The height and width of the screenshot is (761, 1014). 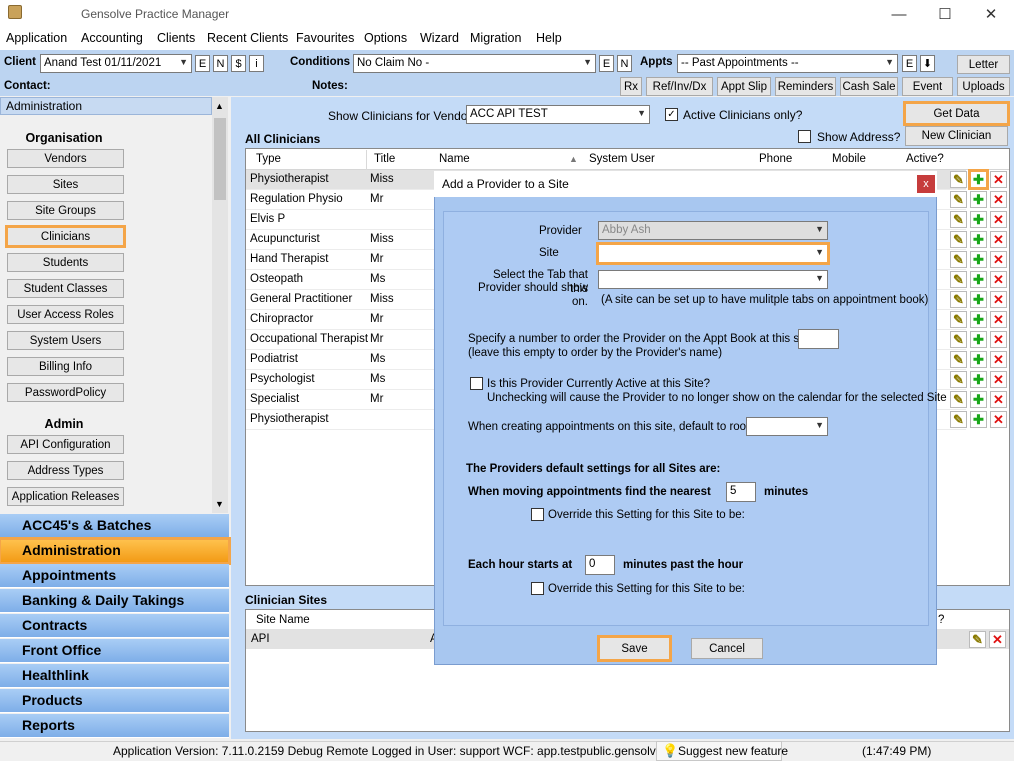 I want to click on sidebar-item-user-access-roles: User Access Roles, so click(x=65, y=314).